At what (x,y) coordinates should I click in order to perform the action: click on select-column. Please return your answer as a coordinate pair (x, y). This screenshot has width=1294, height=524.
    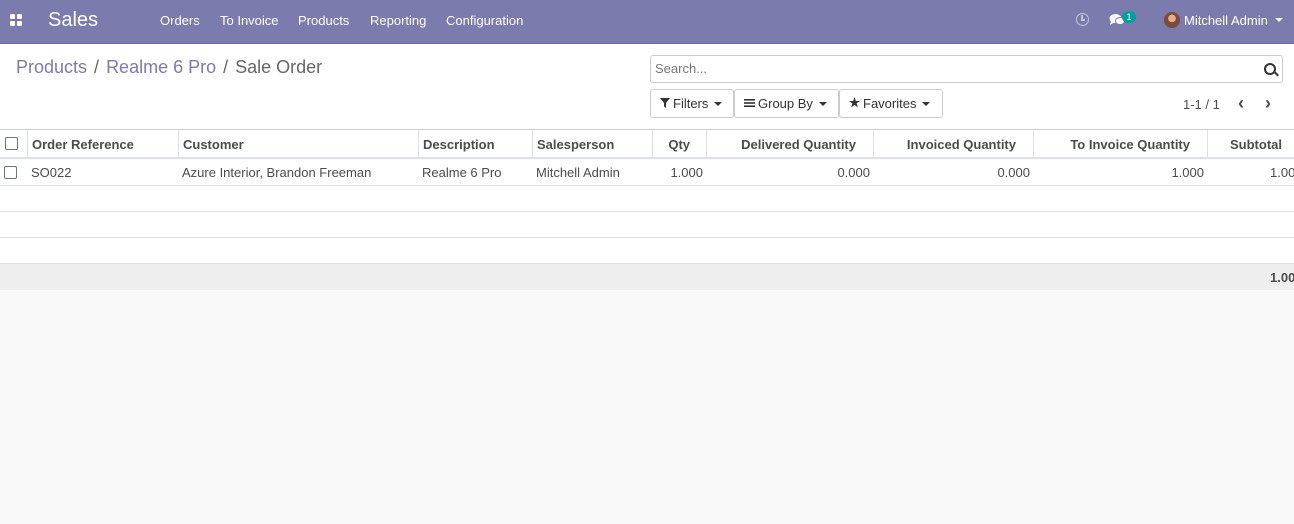
    Looking at the image, I should click on (14, 144).